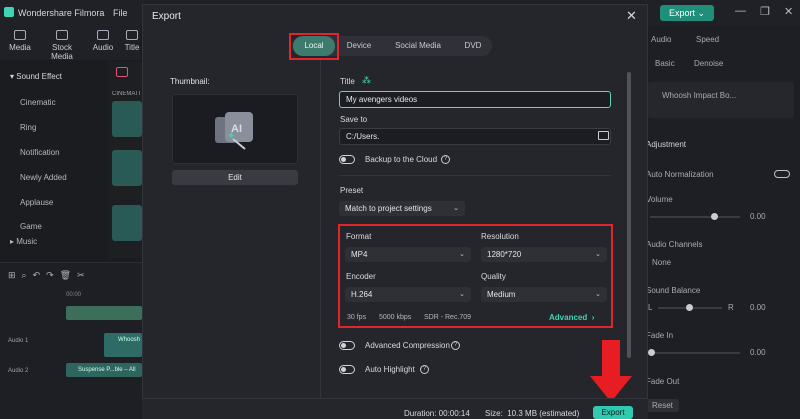 This screenshot has height=419, width=800. I want to click on toolbar-title: Title, so click(132, 41).